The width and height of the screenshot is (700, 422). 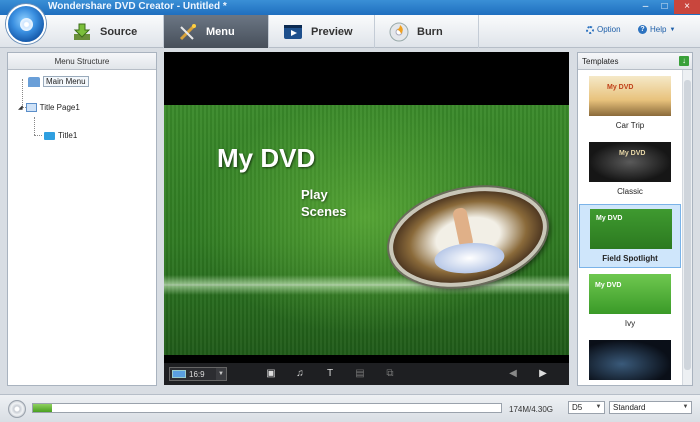 What do you see at coordinates (664, 7) in the screenshot?
I see `maximize-button: □` at bounding box center [664, 7].